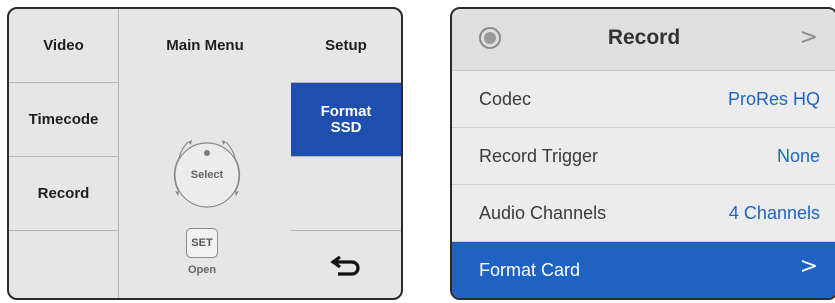  What do you see at coordinates (202, 270) in the screenshot?
I see `open-label: Open` at bounding box center [202, 270].